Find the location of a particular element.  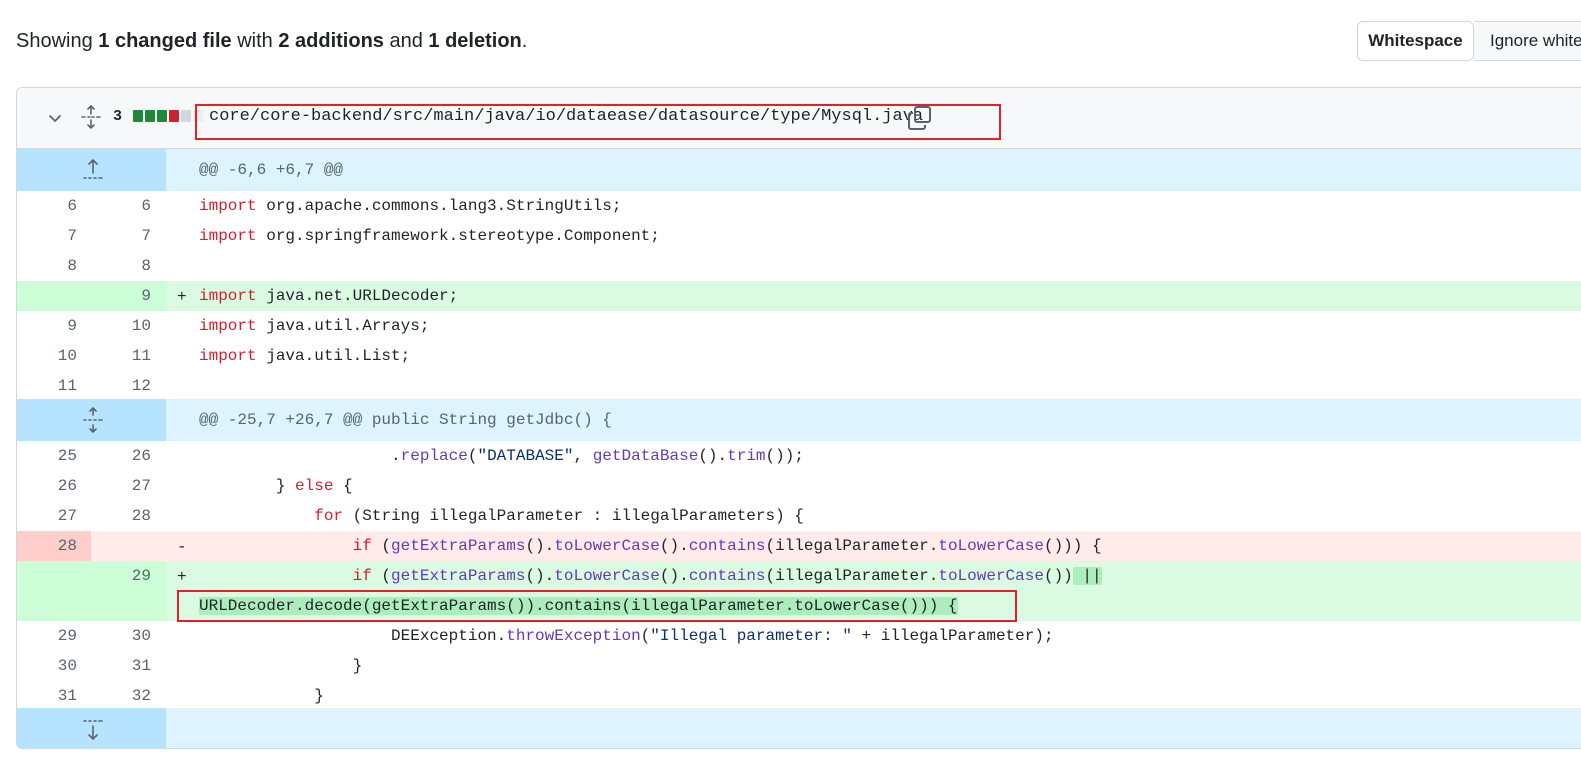

file-change-count: 3 is located at coordinates (118, 116).